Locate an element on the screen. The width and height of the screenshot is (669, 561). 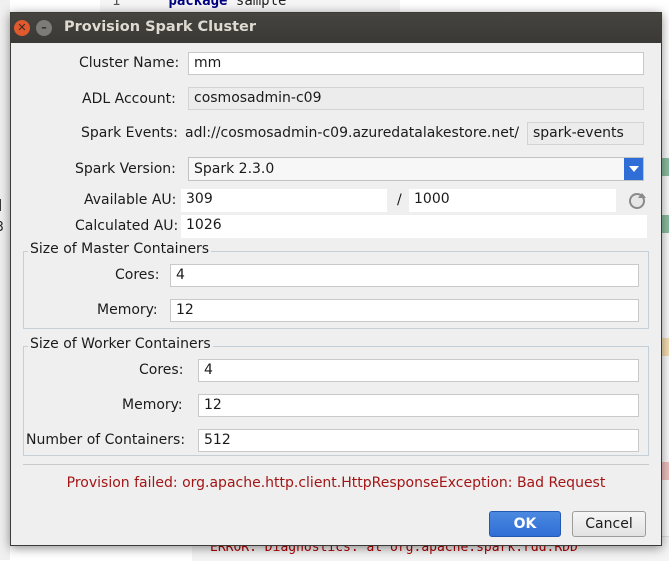
spark-version-value: Spark 2.3.0 is located at coordinates (234, 169).